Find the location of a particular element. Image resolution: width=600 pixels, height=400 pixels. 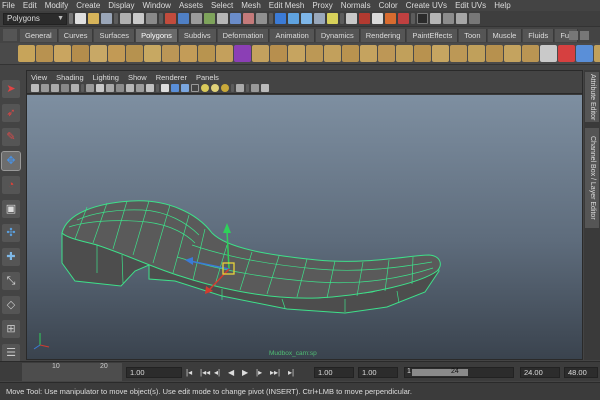

attribute-editor-tab: Attribute Editor is located at coordinates (592, 97).